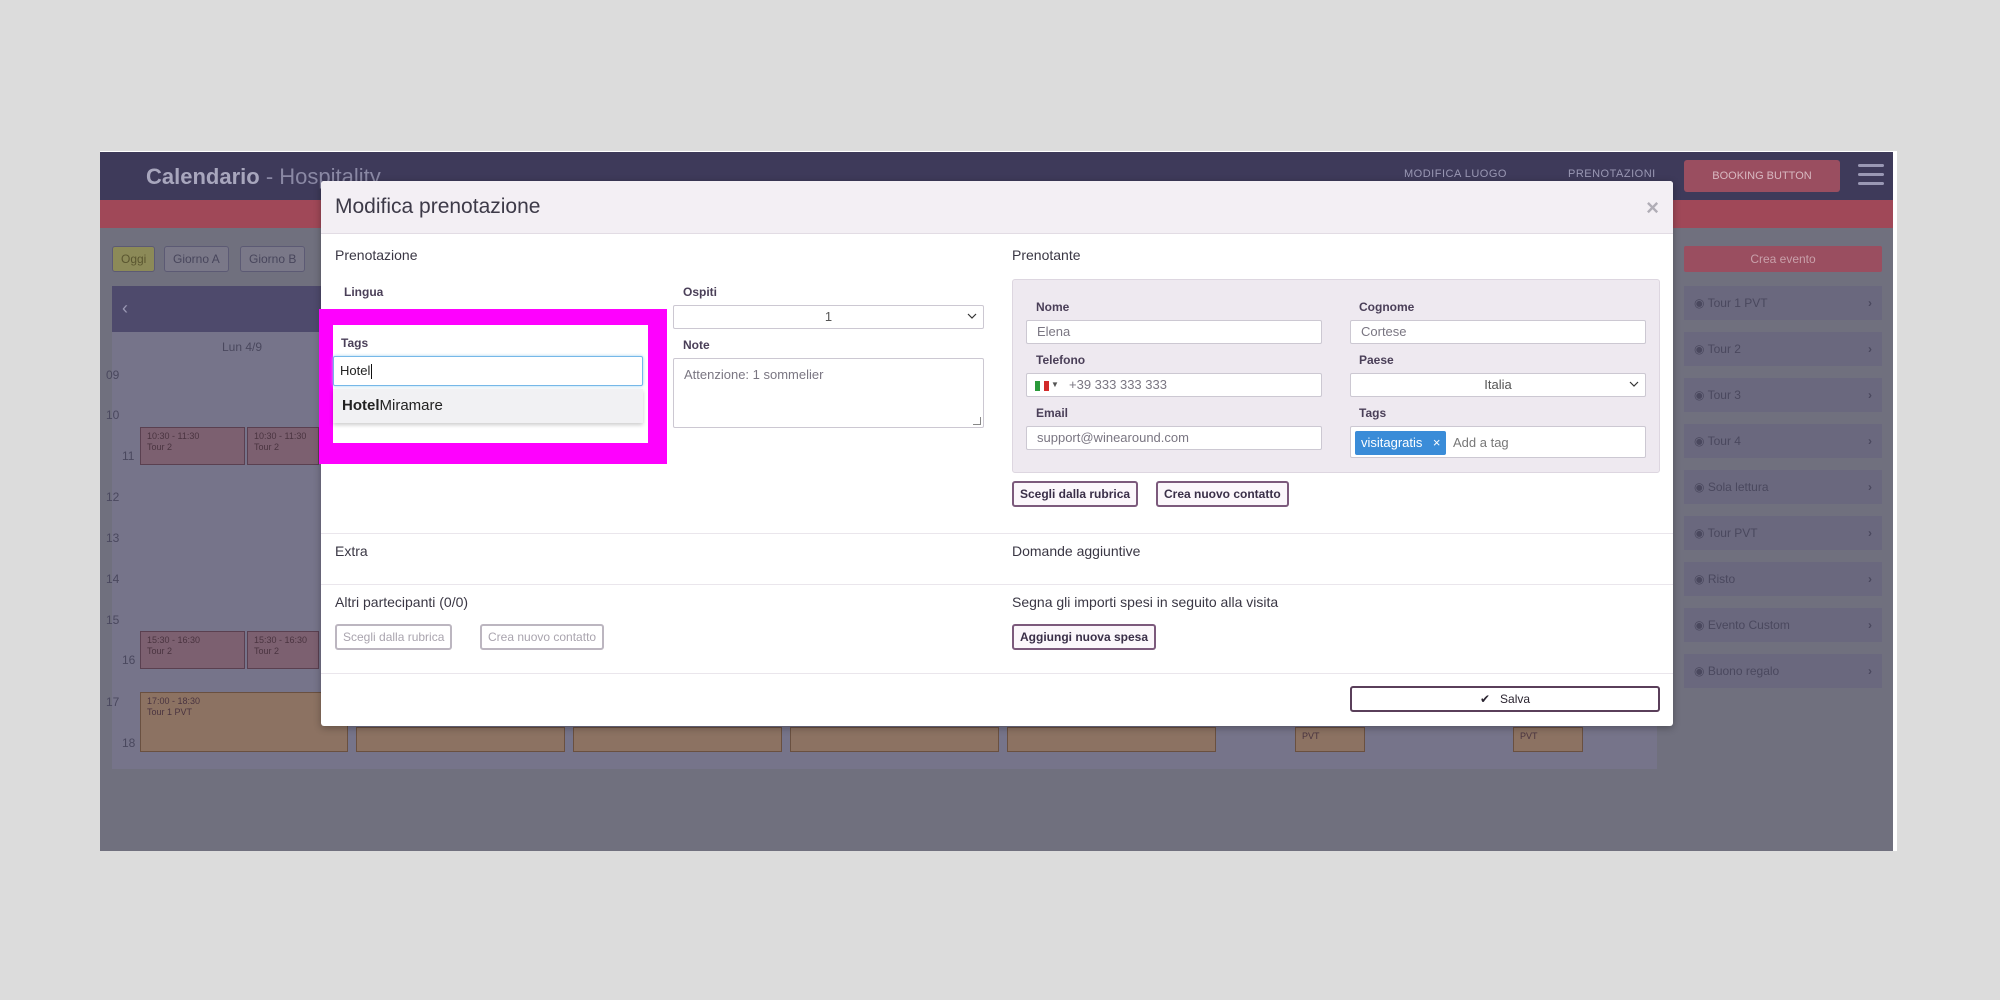  Describe the element at coordinates (1783, 579) in the screenshot. I see `event-type-item: ◉ Risto ›` at that location.